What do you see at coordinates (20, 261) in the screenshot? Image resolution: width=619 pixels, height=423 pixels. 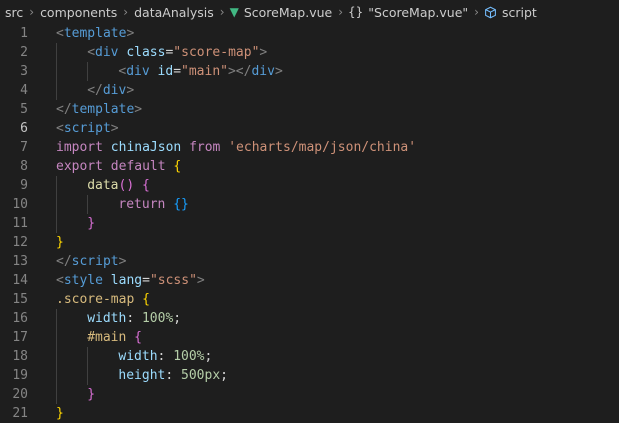 I see `line-number: 13` at bounding box center [20, 261].